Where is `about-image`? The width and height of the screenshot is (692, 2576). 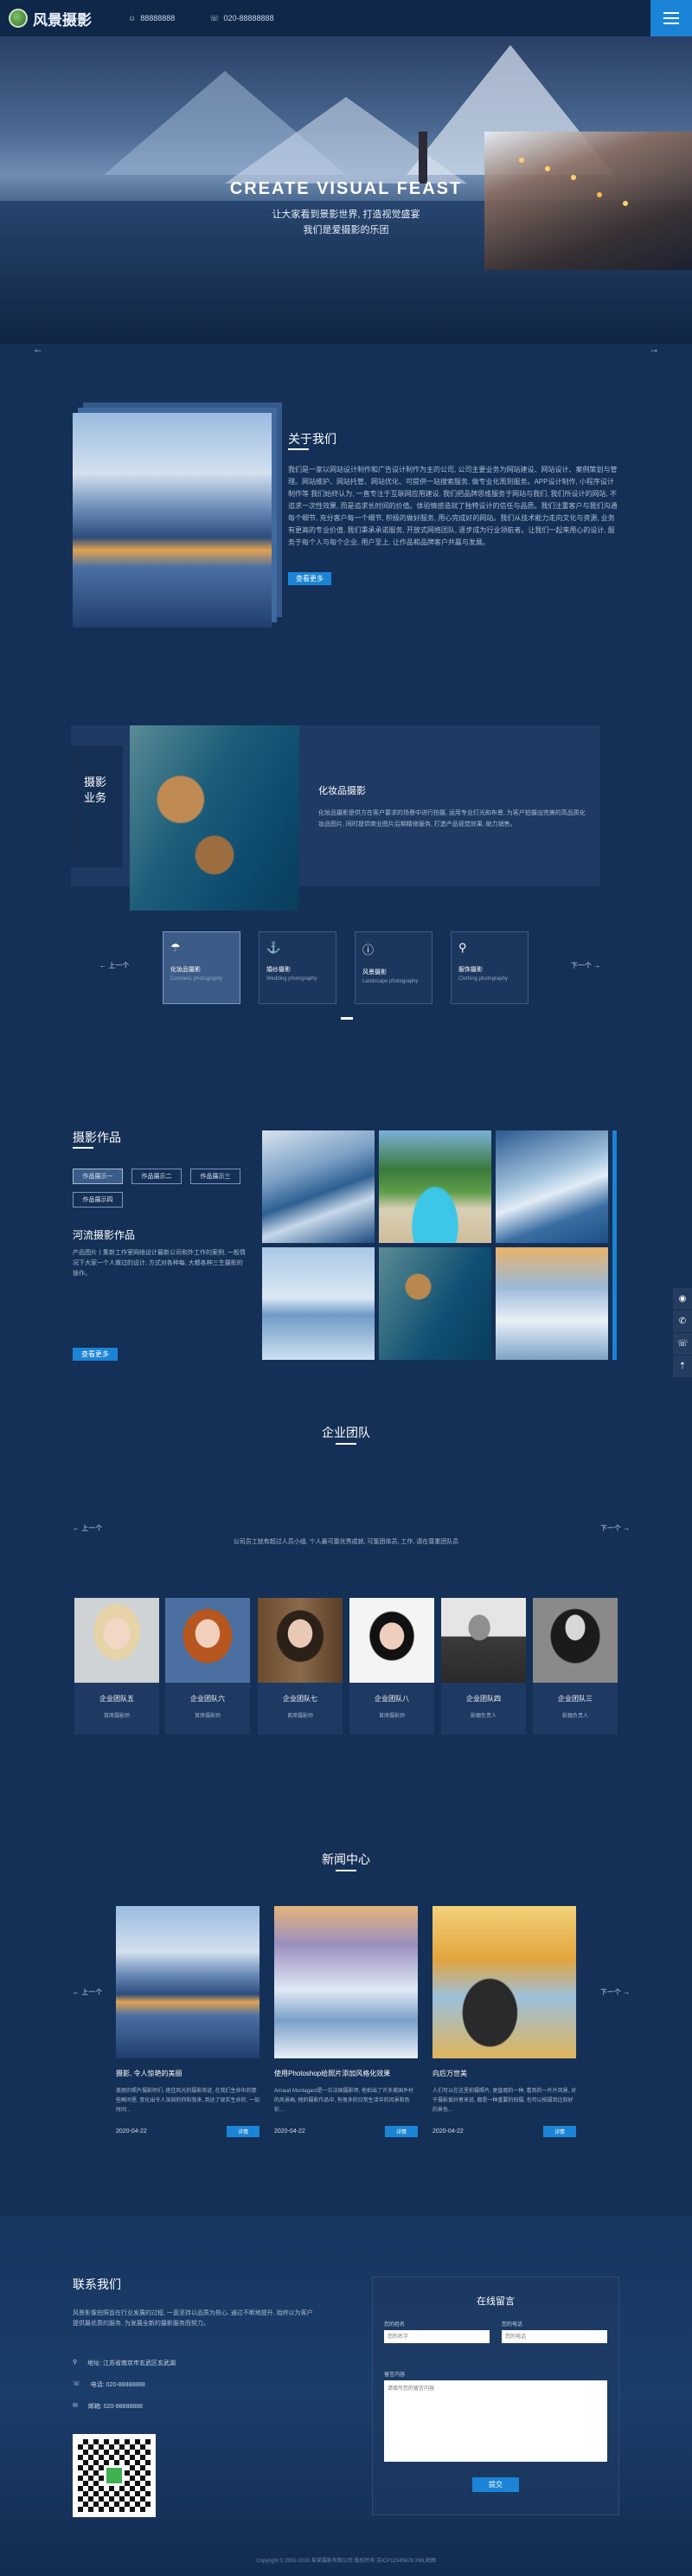
about-image is located at coordinates (173, 520).